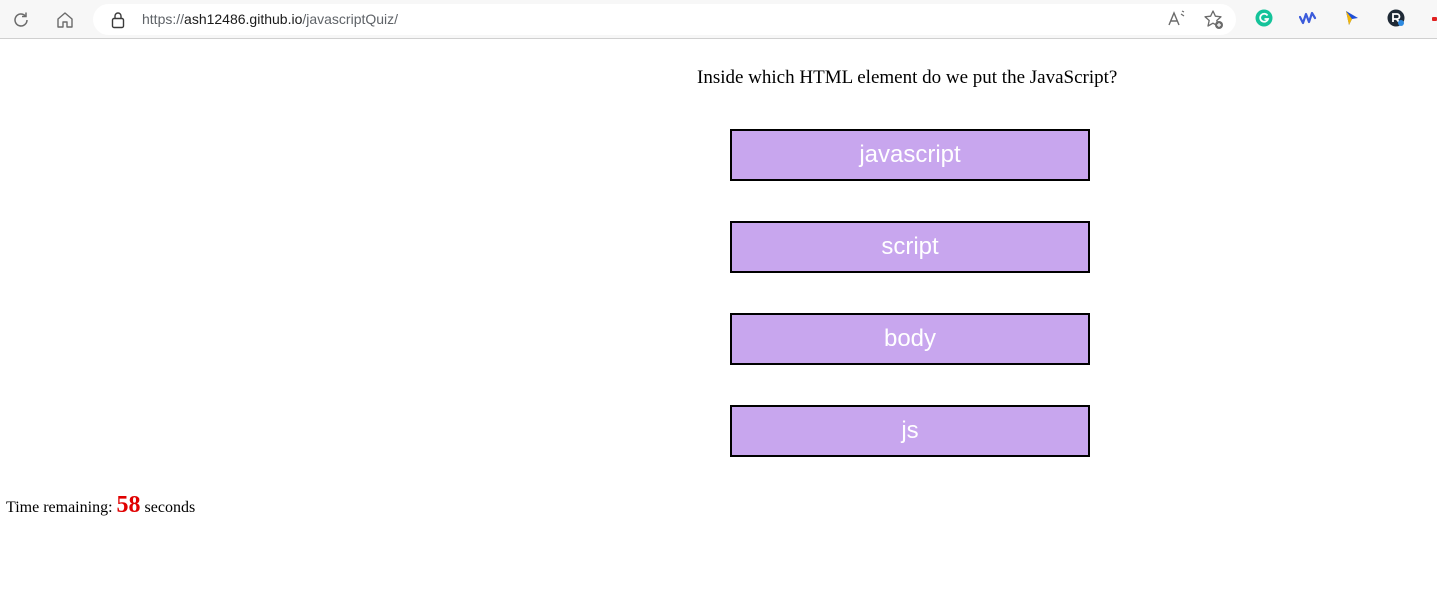 The height and width of the screenshot is (601, 1437). Describe the element at coordinates (163, 19) in the screenshot. I see `url-scheme: https://` at that location.